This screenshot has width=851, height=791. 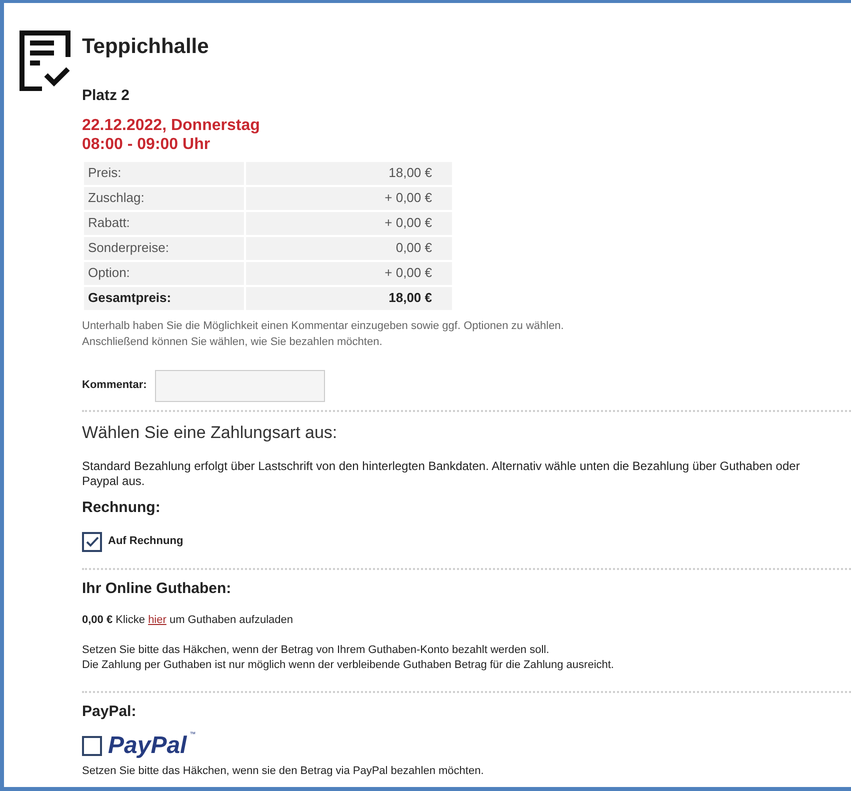 I want to click on section-heading: Ihr Online Guthaben:, so click(x=157, y=588).